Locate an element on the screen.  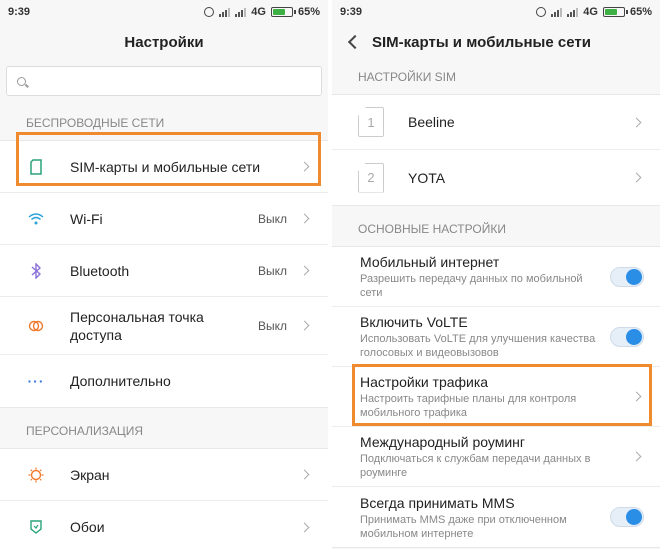
display-icon is located at coordinates (36, 475).